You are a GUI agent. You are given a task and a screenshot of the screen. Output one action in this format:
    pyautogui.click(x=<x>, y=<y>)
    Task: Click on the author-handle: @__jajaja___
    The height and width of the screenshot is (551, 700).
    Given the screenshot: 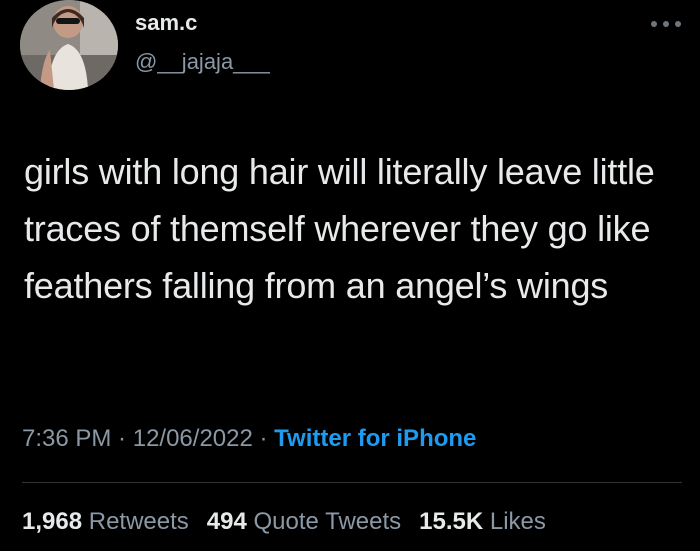 What is the action you would take?
    pyautogui.click(x=202, y=62)
    